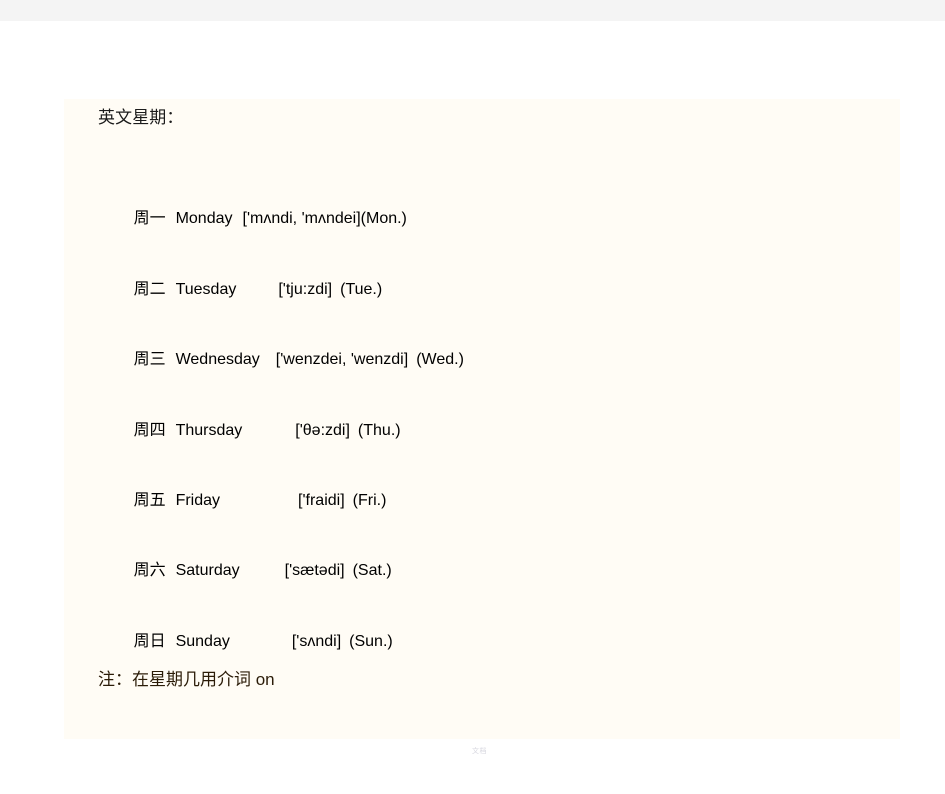  Describe the element at coordinates (249, 428) in the screenshot. I see `table-row: 周四 Thursday ['θə:zdi] (Thu.)` at that location.